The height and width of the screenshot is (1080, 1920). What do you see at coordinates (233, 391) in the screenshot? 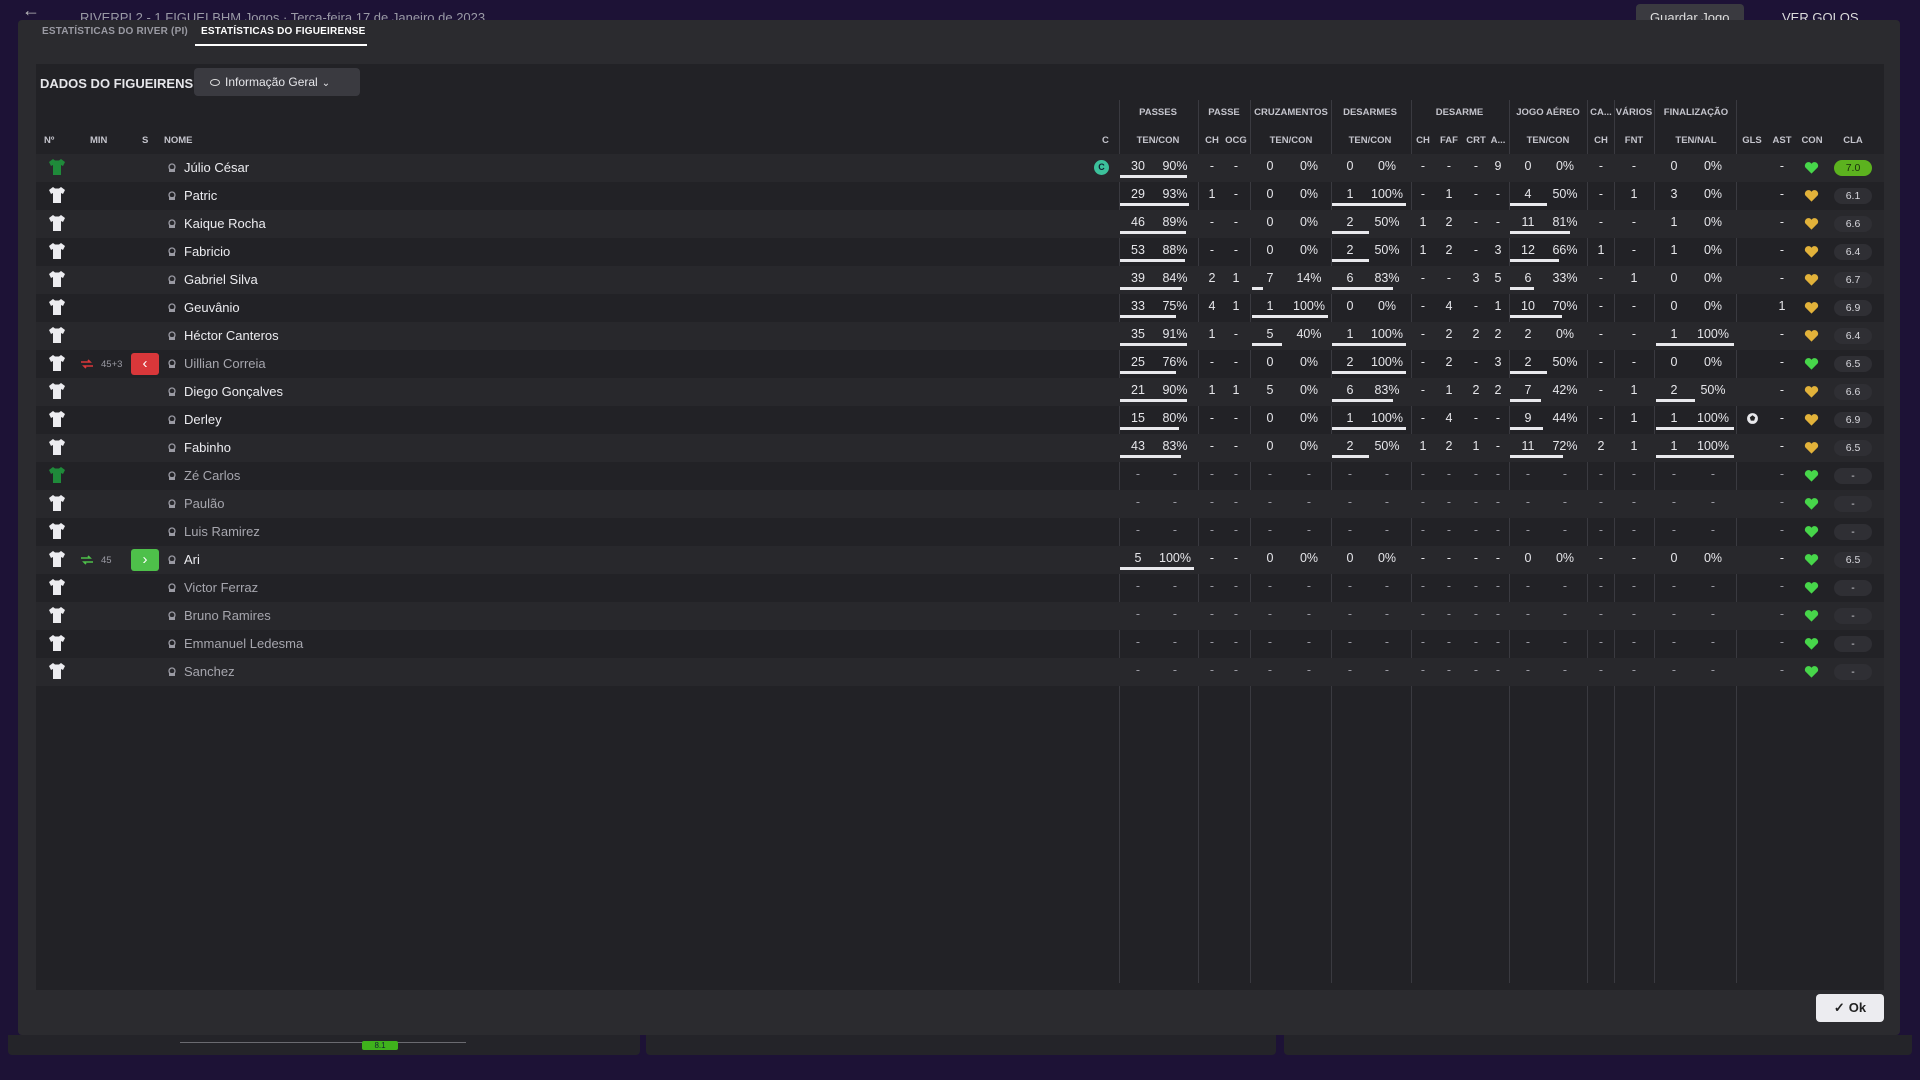
I see `player-name: Diego Gonçalves` at bounding box center [233, 391].